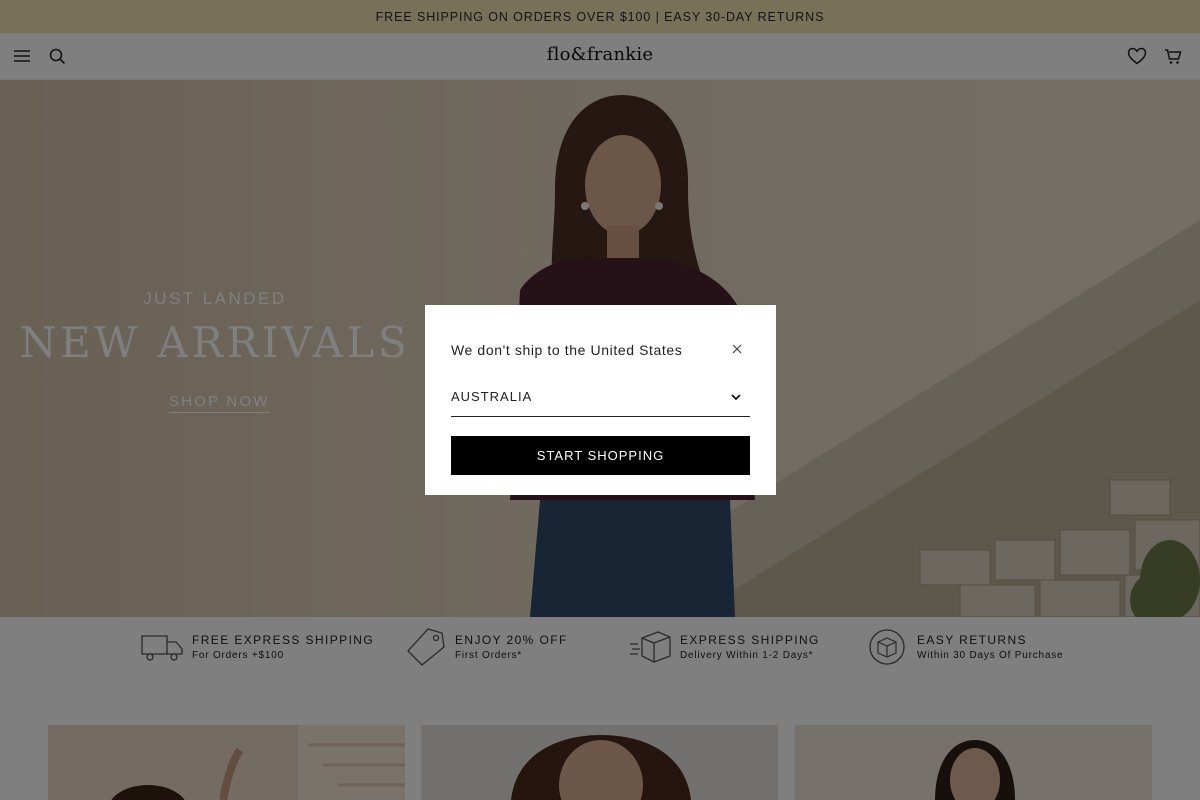  I want to click on country-select-value: AUSTRALIA, so click(492, 396).